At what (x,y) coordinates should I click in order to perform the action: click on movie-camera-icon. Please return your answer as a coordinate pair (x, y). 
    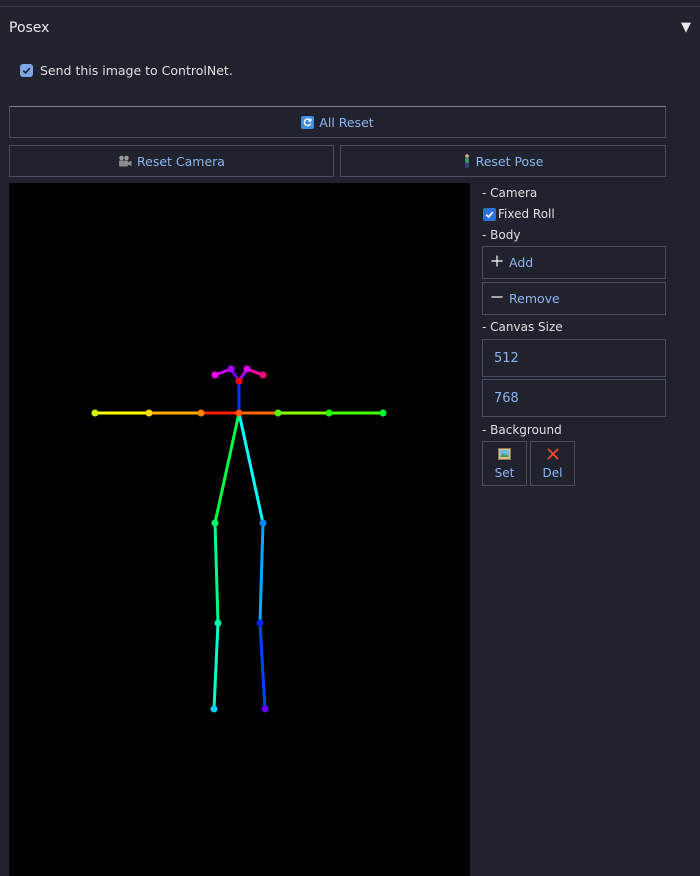
    Looking at the image, I should click on (125, 161).